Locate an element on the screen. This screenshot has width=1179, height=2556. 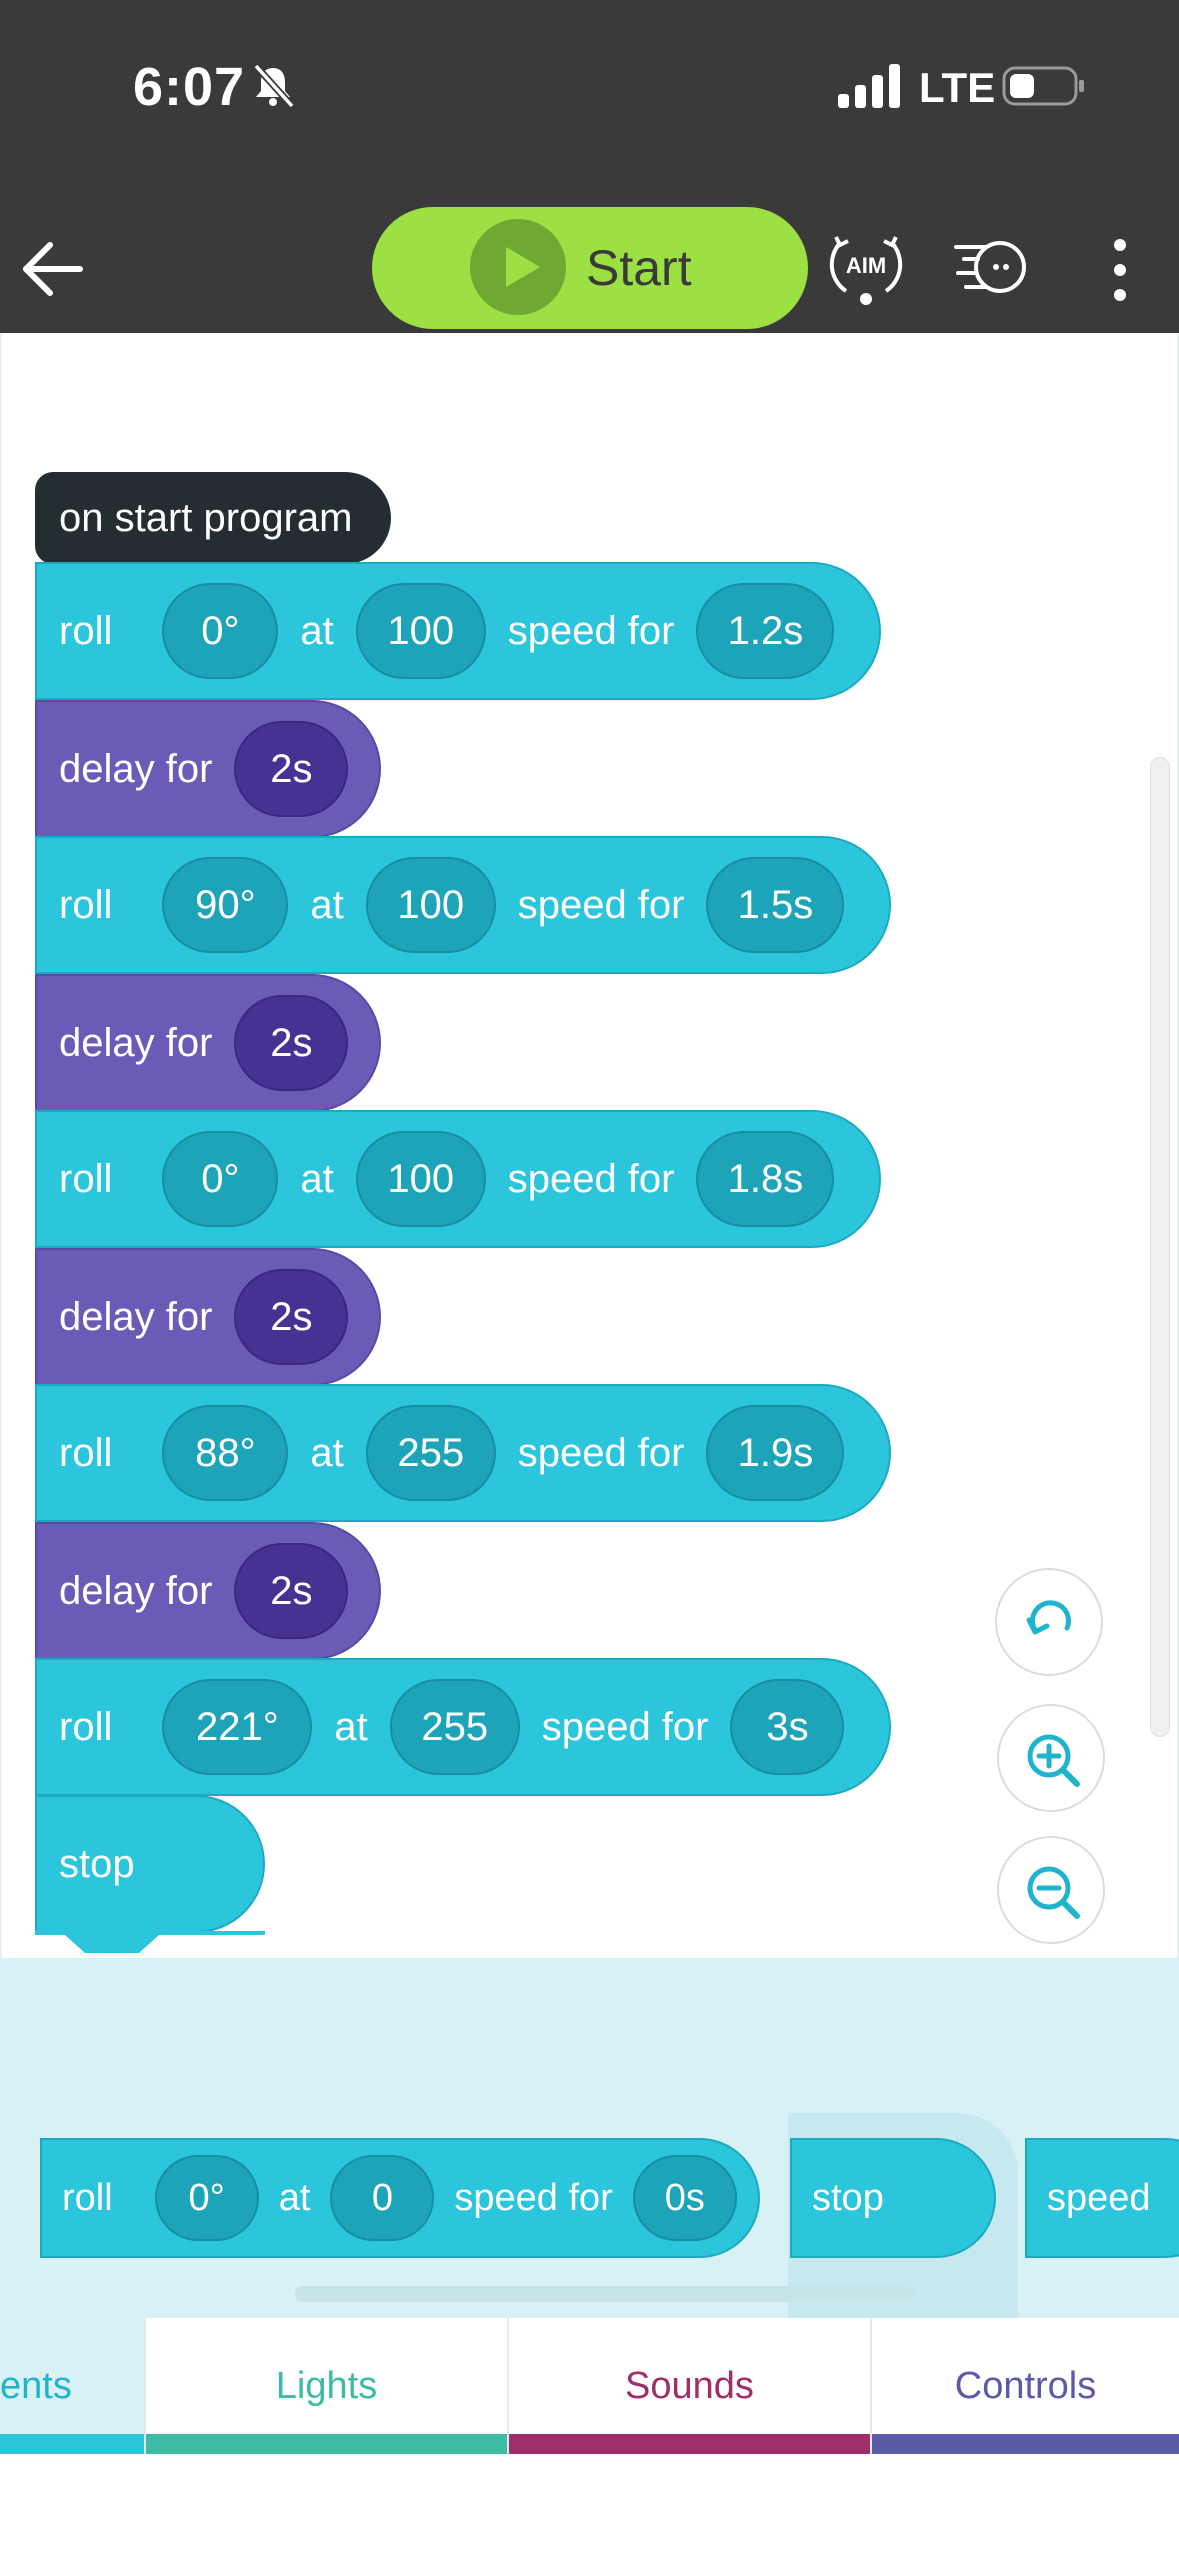
tab-sounds: Sounds is located at coordinates (690, 2386).